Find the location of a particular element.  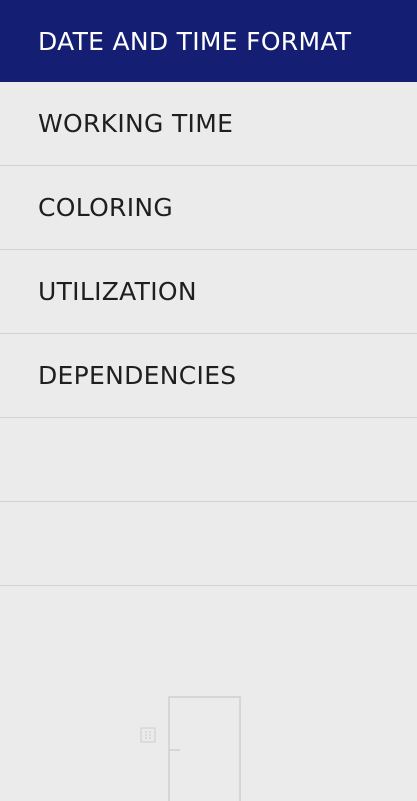

menu-item-coloring: COLORING is located at coordinates (208, 208).